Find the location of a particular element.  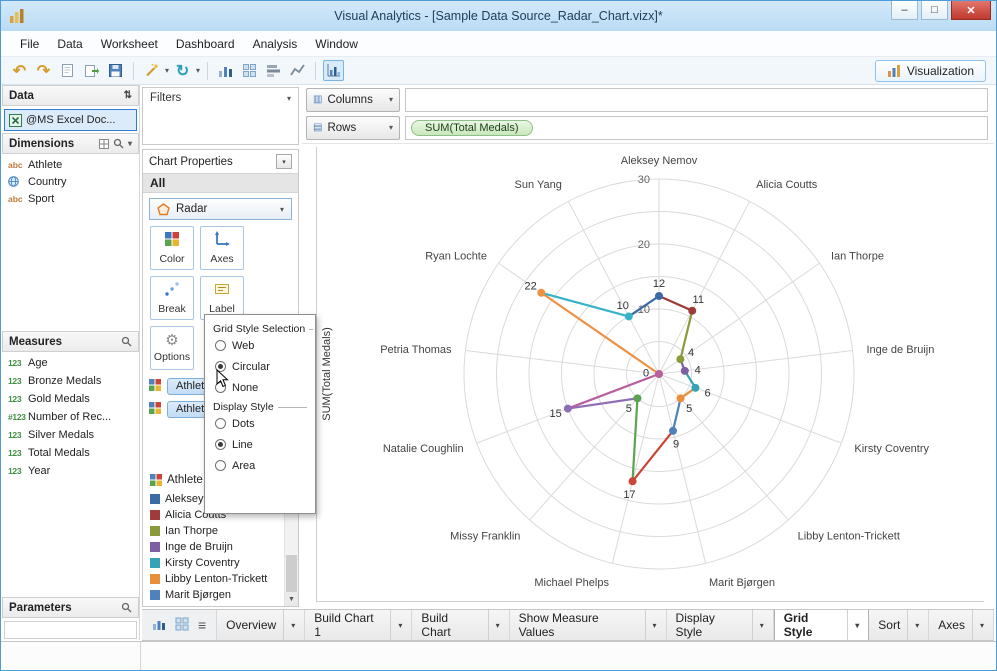

measure-item: 123 Year is located at coordinates (70, 471).